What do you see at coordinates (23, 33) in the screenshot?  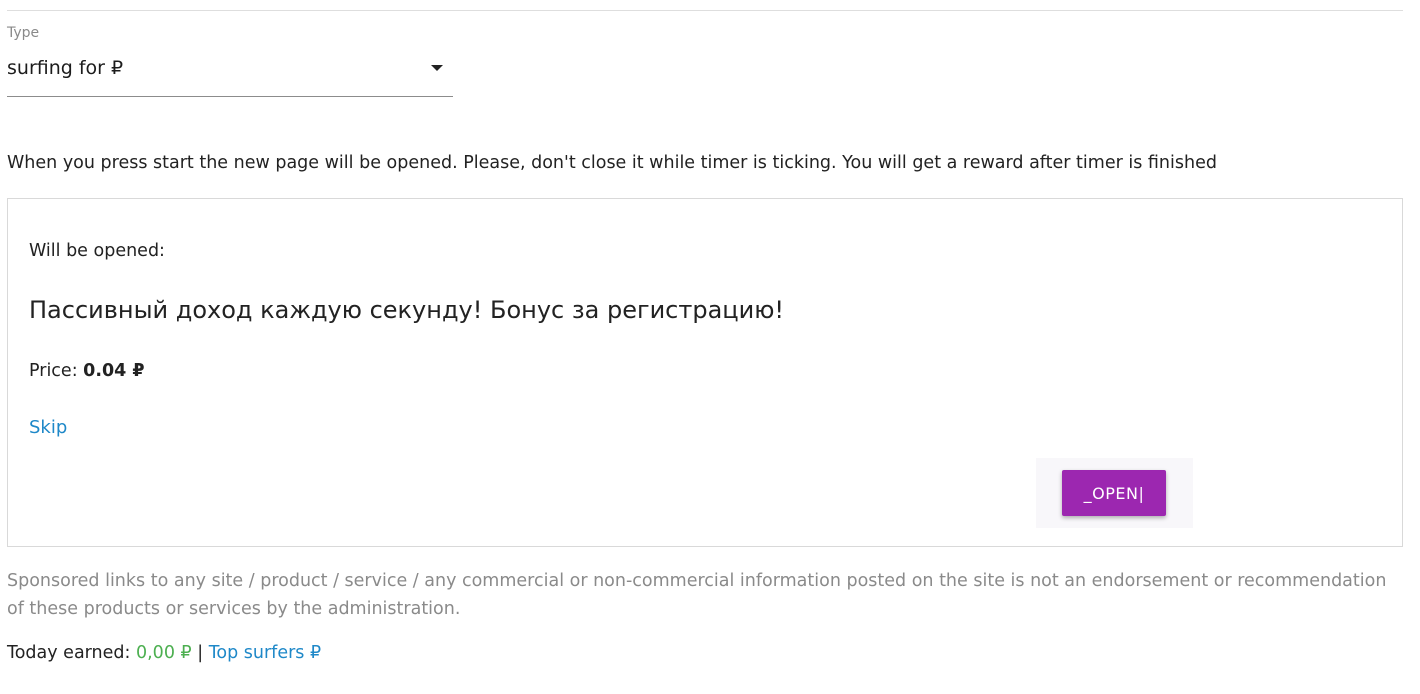 I see `type-label: Type` at bounding box center [23, 33].